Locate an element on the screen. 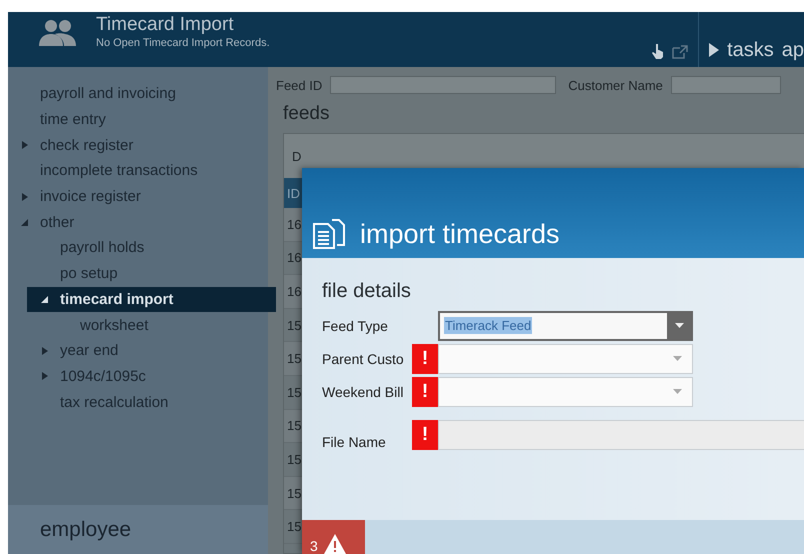 The height and width of the screenshot is (554, 804). nav-item: time entry is located at coordinates (142, 119).